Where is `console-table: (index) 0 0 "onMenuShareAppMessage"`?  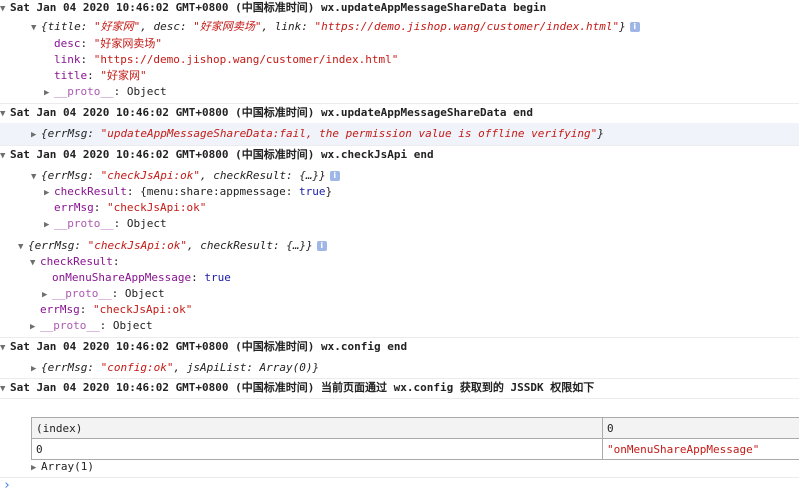
console-table: (index) 0 0 "onMenuShareAppMessage" is located at coordinates (415, 438).